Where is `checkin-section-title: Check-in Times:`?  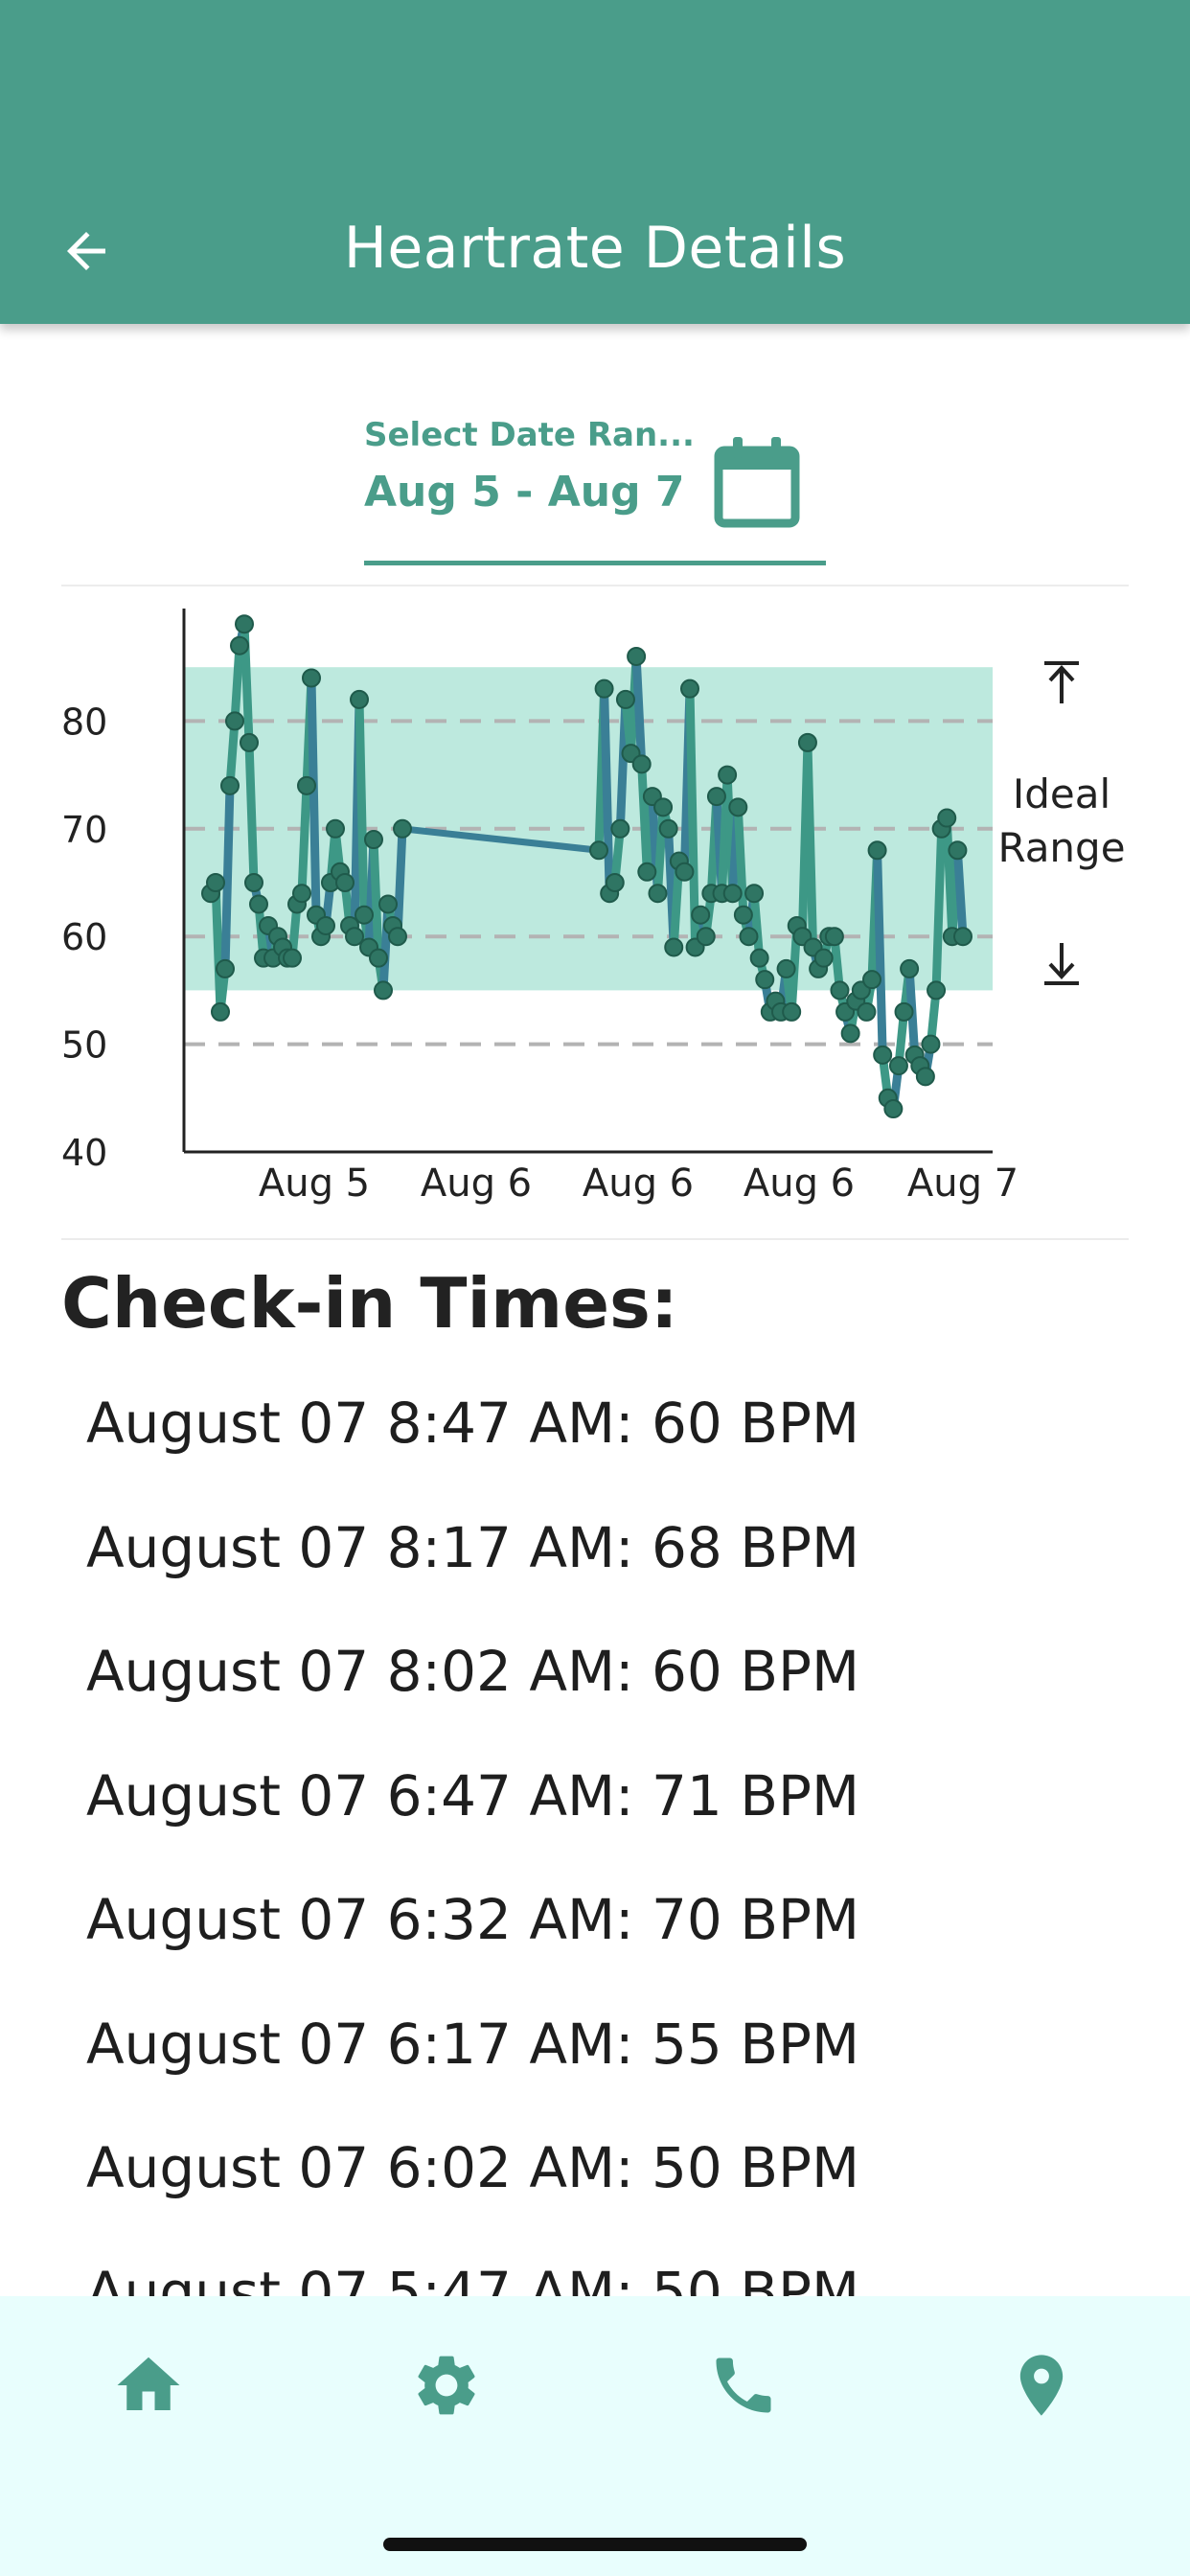
checkin-section-title: Check-in Times: is located at coordinates (370, 1303).